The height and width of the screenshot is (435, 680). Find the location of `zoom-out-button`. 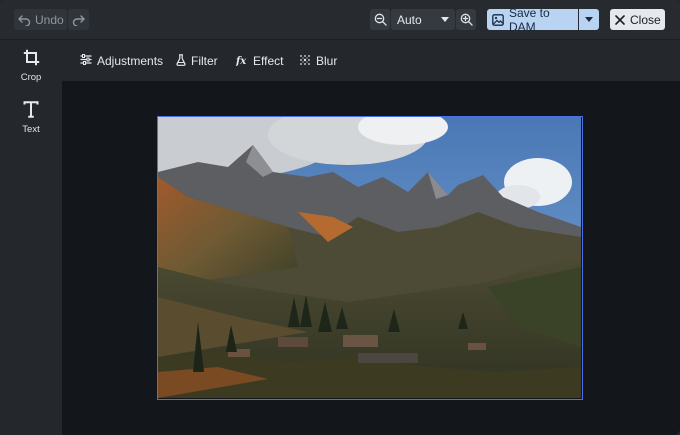

zoom-out-button is located at coordinates (380, 19).